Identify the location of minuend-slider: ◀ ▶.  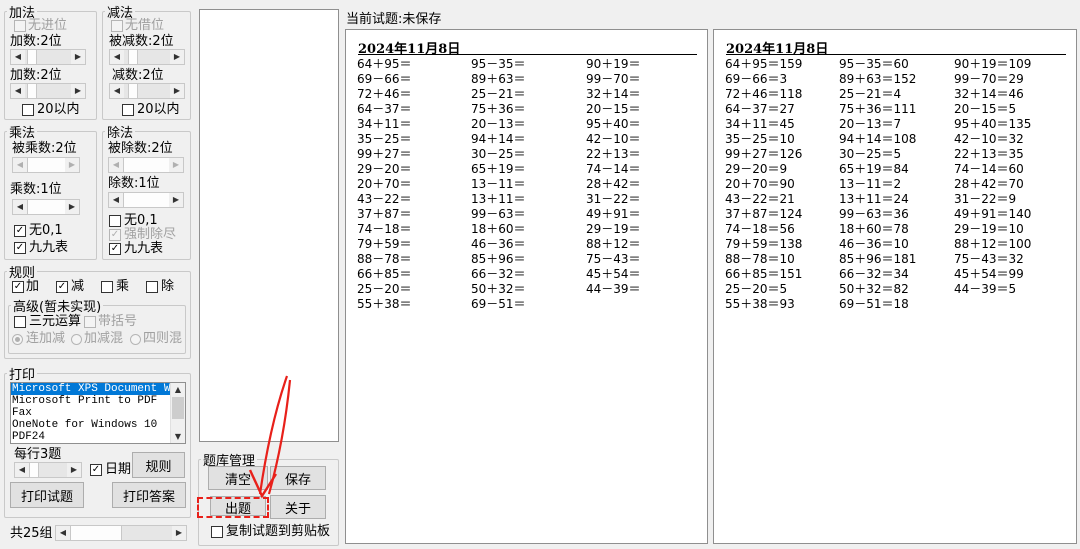
(147, 57).